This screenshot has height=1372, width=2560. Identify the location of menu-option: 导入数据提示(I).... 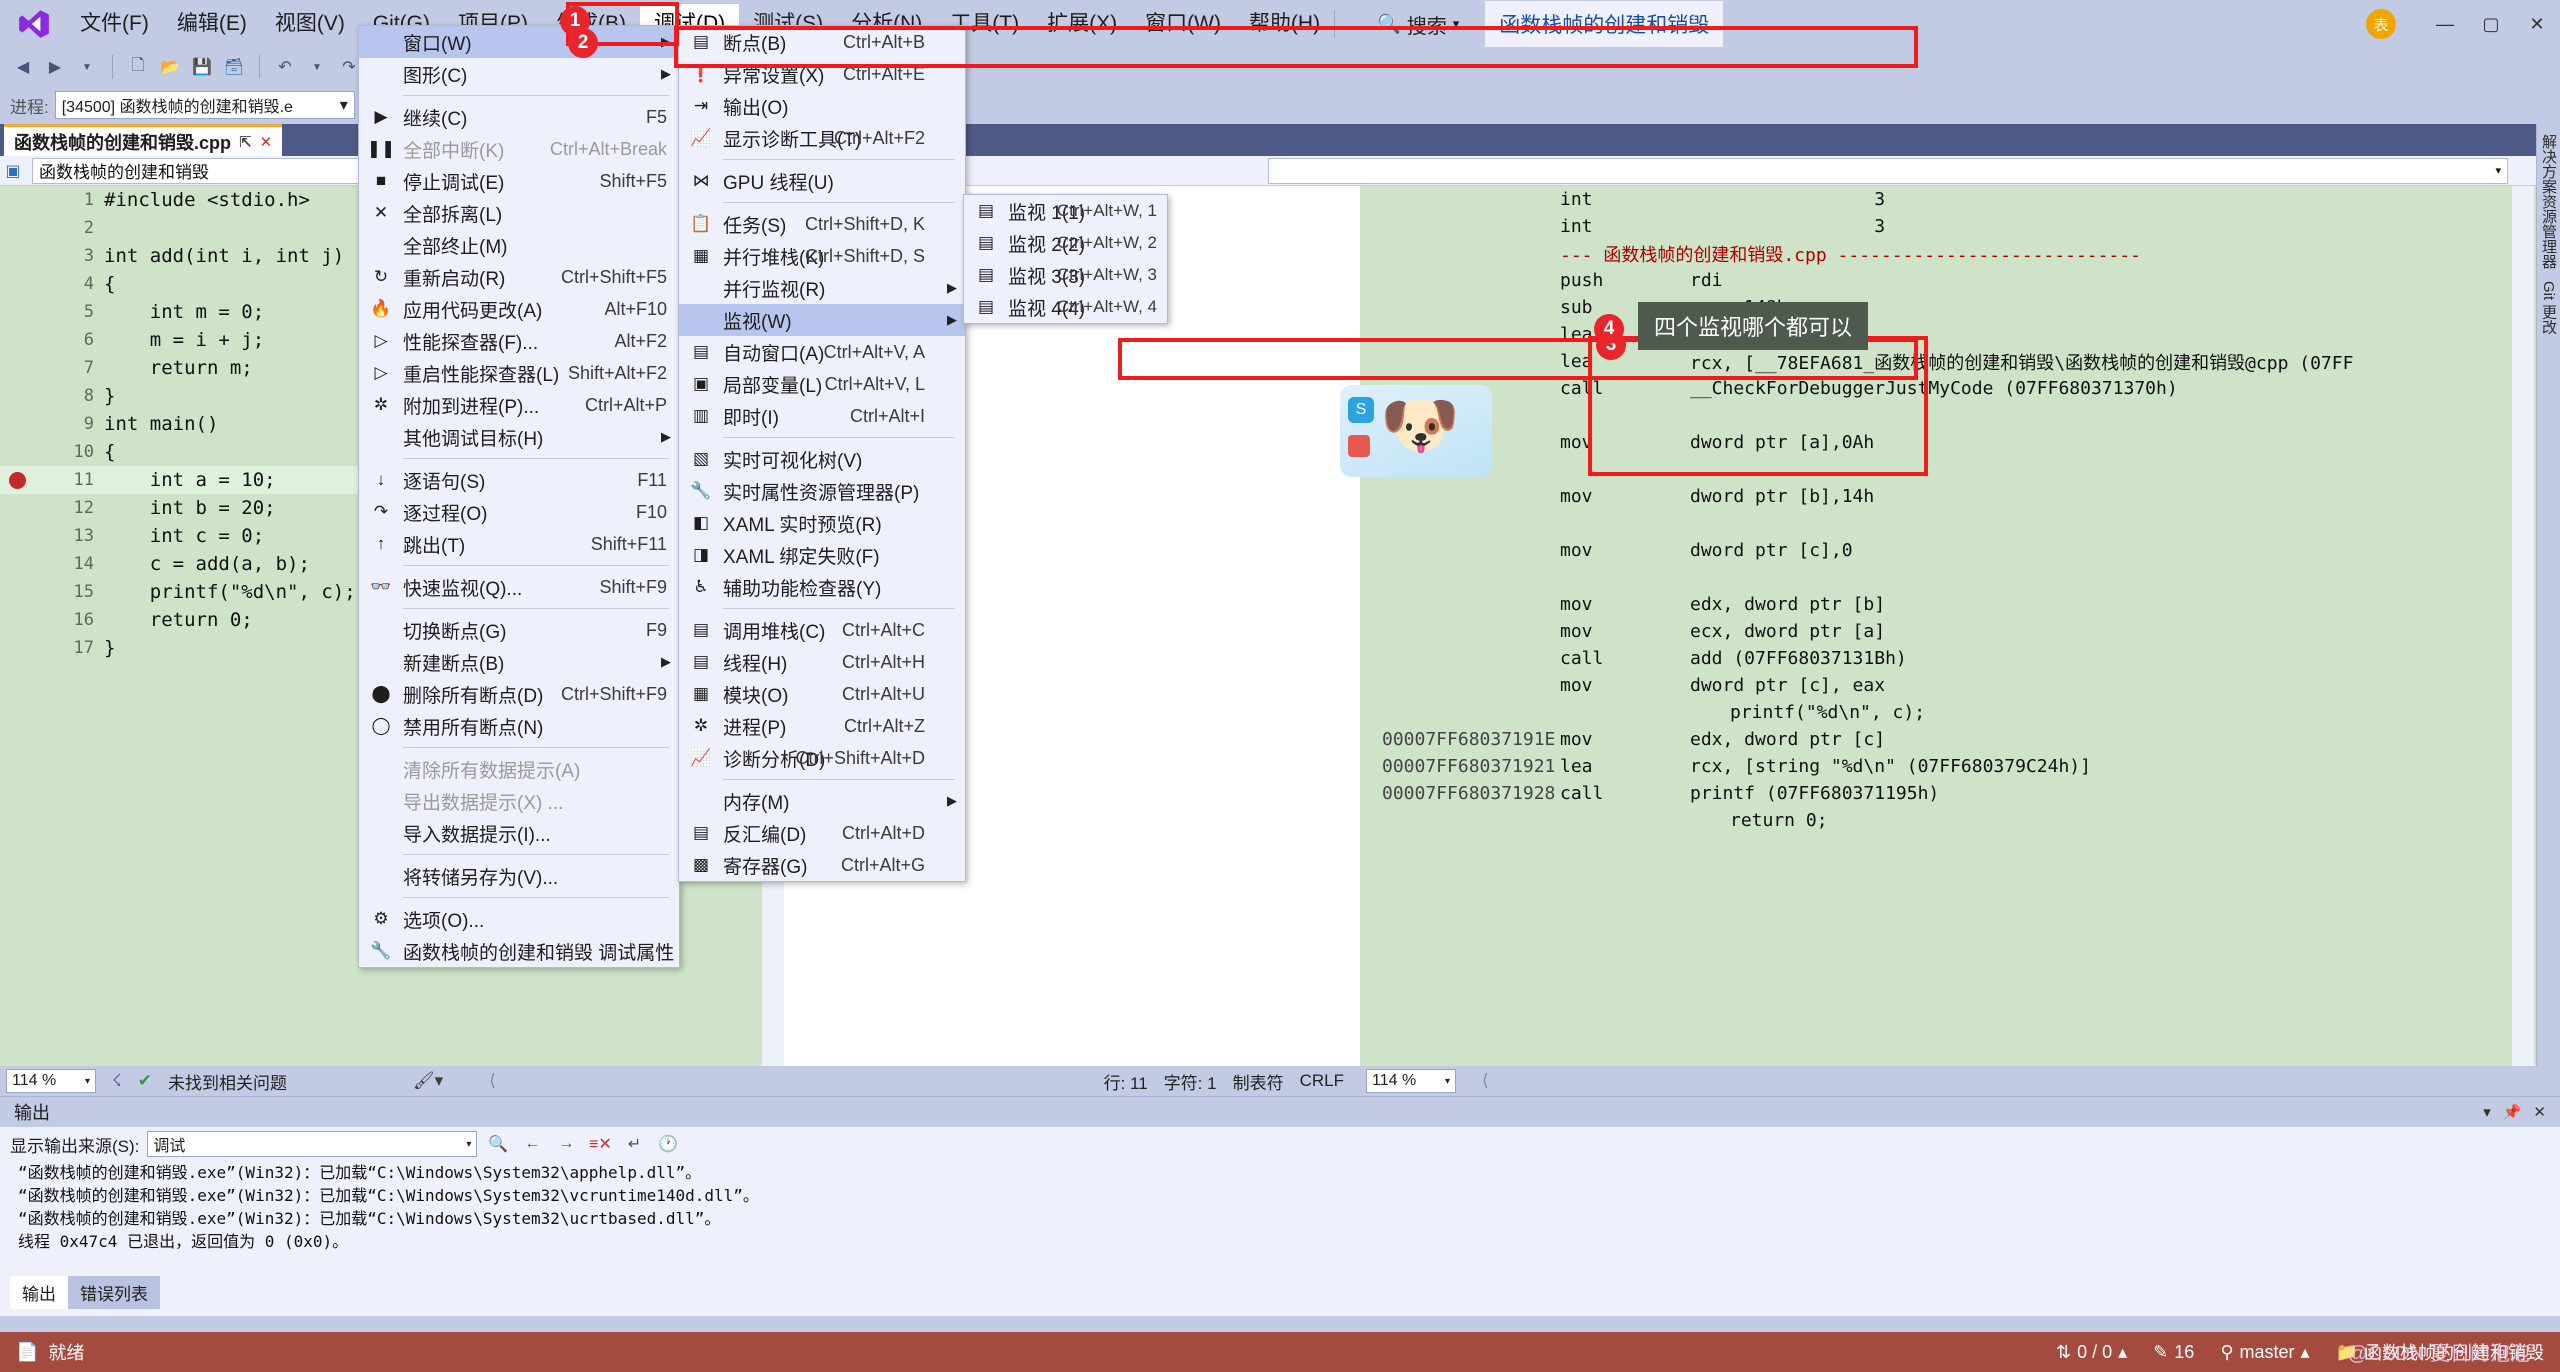
(519, 833).